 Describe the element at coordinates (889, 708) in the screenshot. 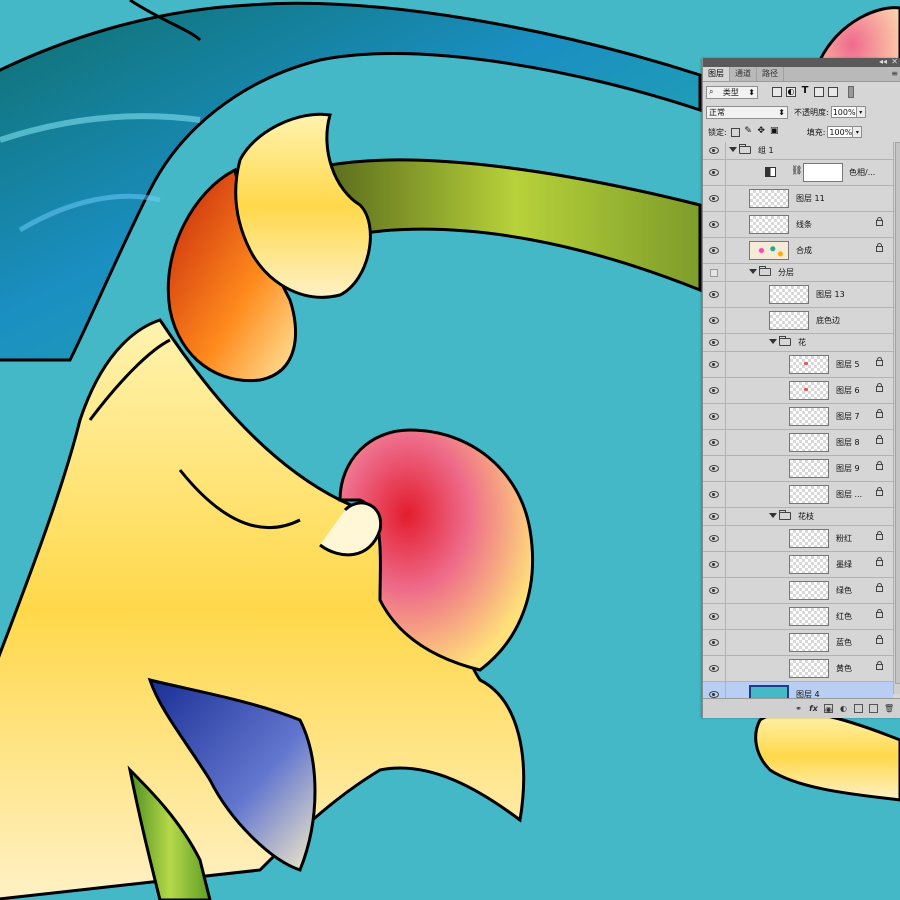

I see `trash-icon: 🗑` at that location.